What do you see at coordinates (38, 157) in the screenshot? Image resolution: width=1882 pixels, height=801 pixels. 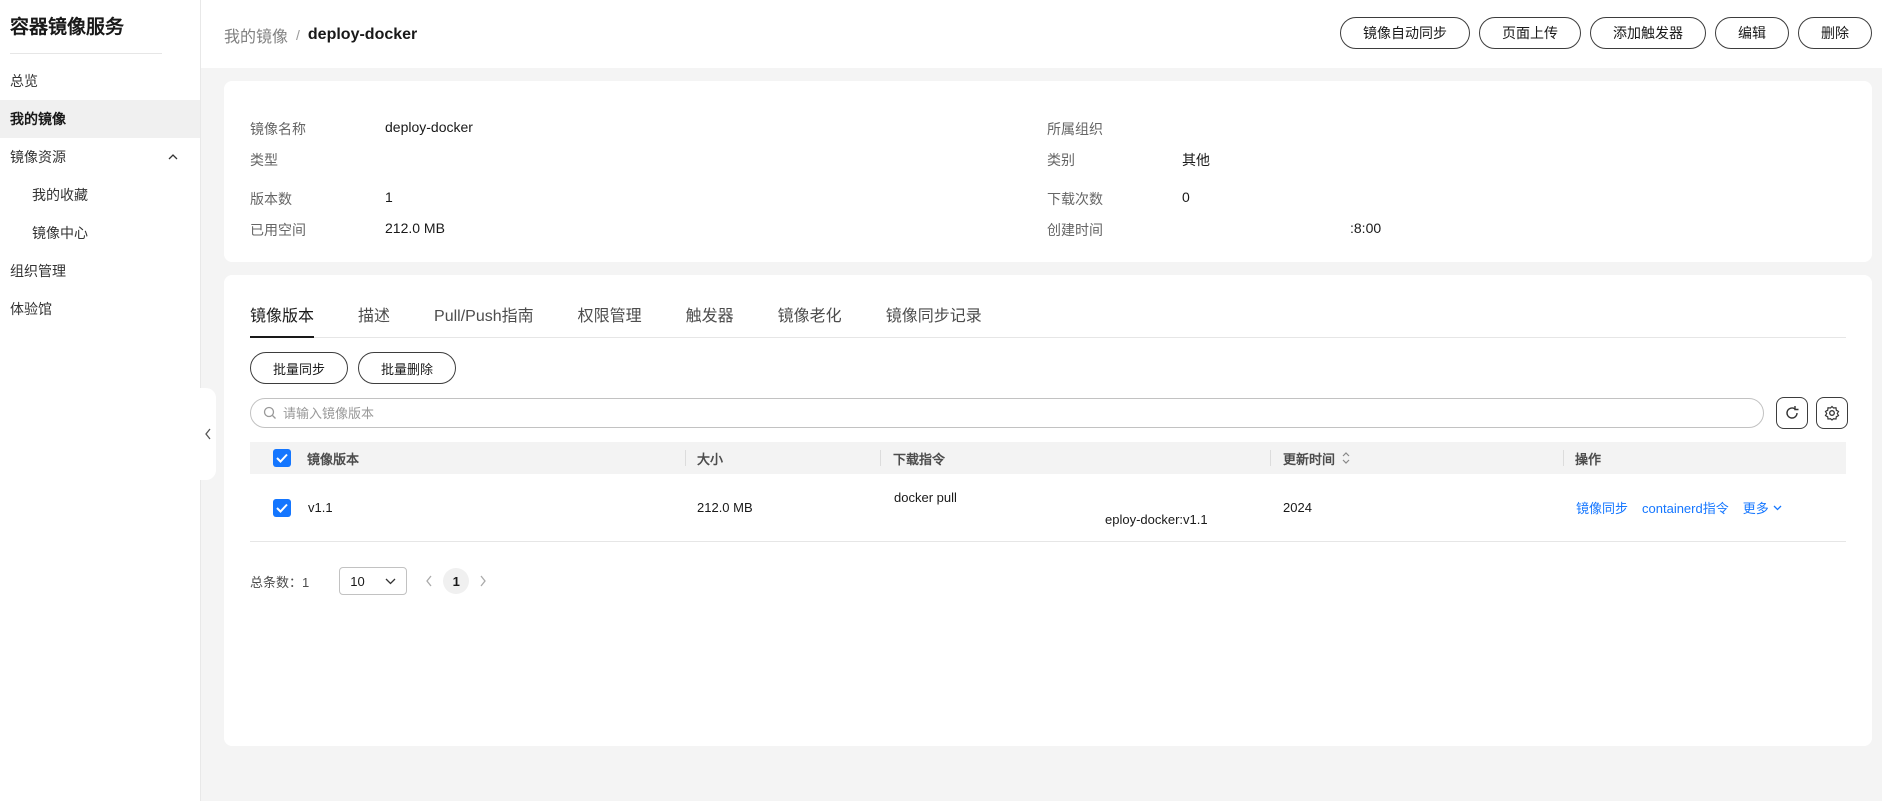 I see `sidebar-item-label: 镜像资源` at bounding box center [38, 157].